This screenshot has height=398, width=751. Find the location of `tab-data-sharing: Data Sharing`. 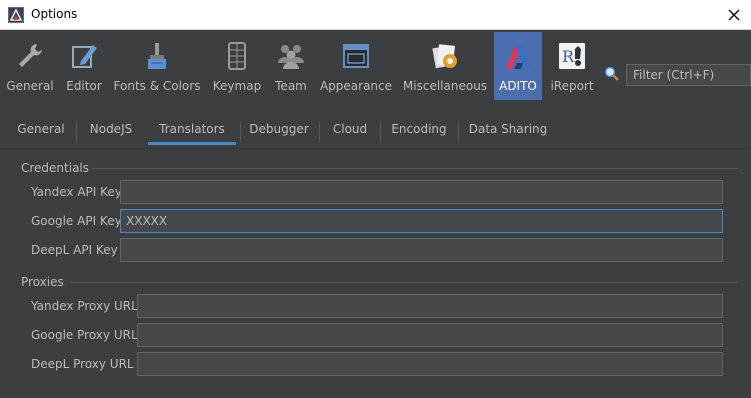

tab-data-sharing: Data Sharing is located at coordinates (508, 129).